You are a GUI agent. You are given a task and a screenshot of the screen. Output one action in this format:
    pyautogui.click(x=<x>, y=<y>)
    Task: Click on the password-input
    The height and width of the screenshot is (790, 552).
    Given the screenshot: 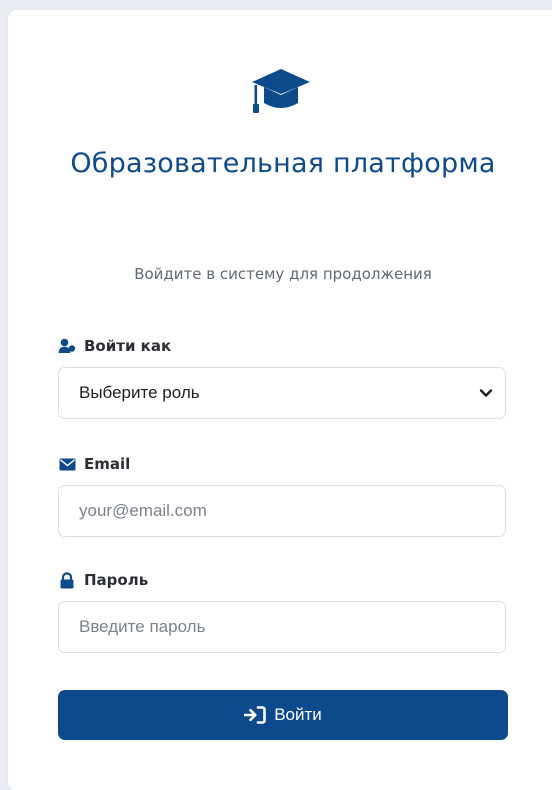 What is the action you would take?
    pyautogui.click(x=282, y=627)
    